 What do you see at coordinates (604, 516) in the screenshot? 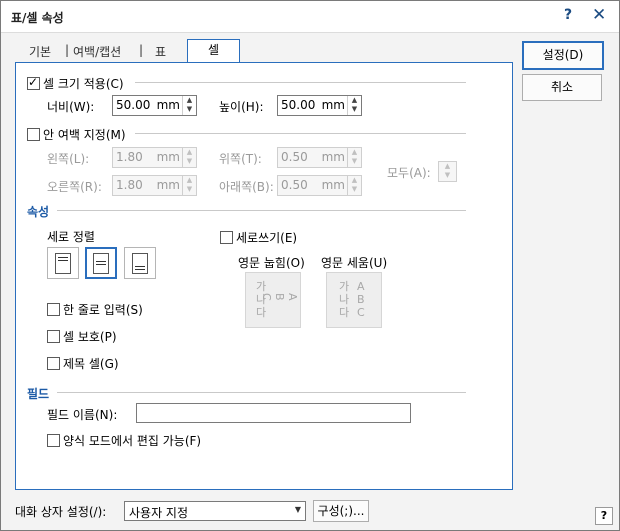
I see `help-button-icon: ?` at bounding box center [604, 516].